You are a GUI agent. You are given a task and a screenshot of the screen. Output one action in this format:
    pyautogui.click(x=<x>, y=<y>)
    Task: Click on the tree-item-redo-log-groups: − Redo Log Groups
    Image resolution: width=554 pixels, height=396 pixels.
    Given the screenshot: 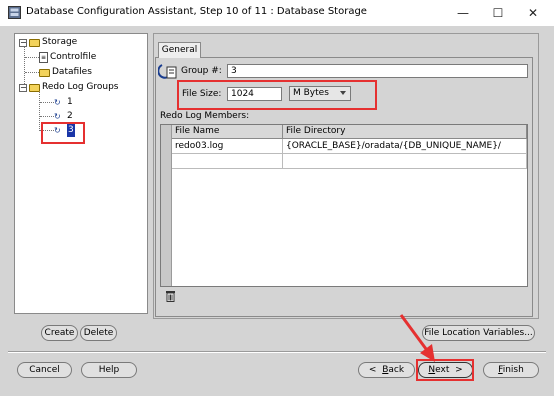 What is the action you would take?
    pyautogui.click(x=69, y=87)
    